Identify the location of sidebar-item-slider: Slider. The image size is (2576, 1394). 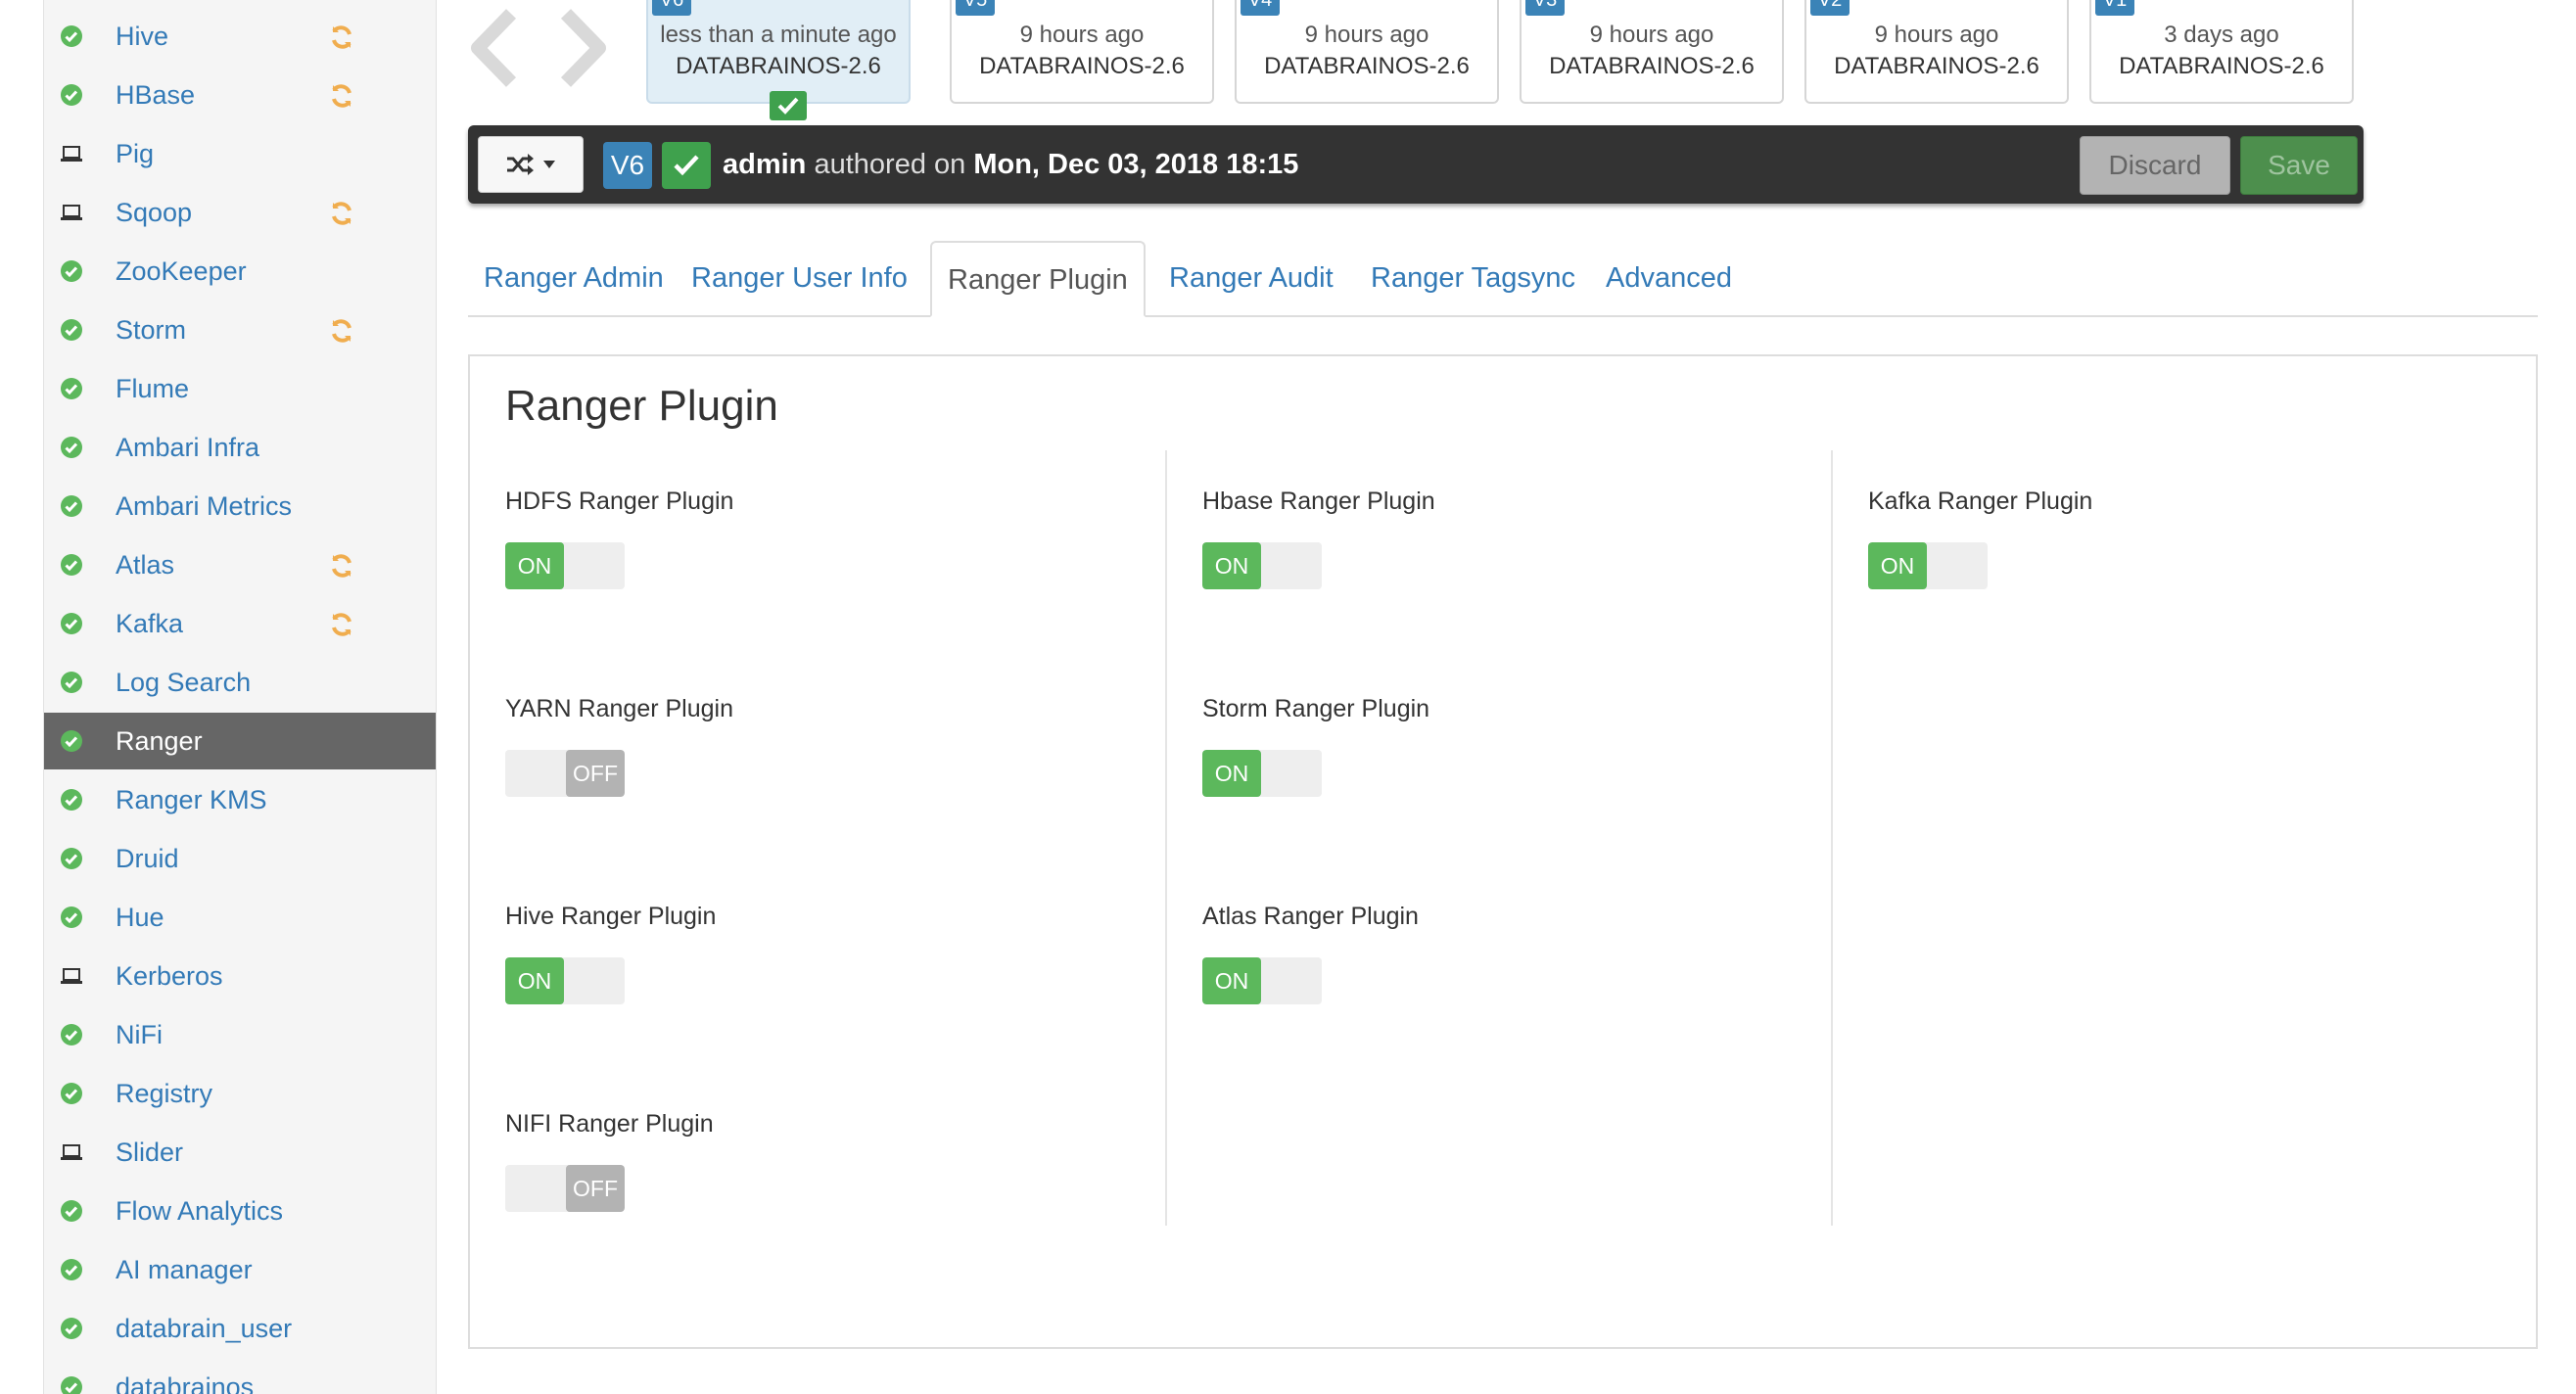
(240, 1152).